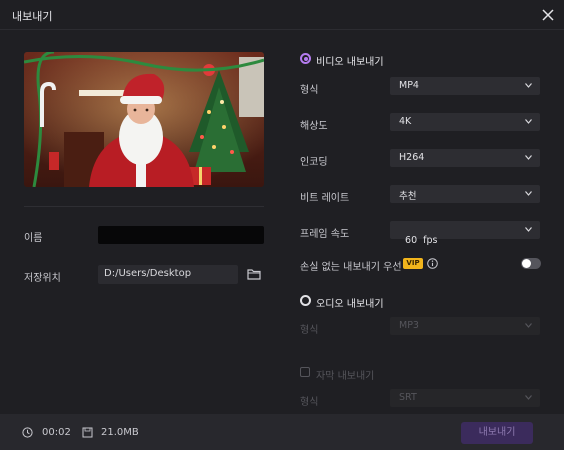 The height and width of the screenshot is (450, 564). Describe the element at coordinates (413, 263) in the screenshot. I see `vip-badge: VIP` at that location.